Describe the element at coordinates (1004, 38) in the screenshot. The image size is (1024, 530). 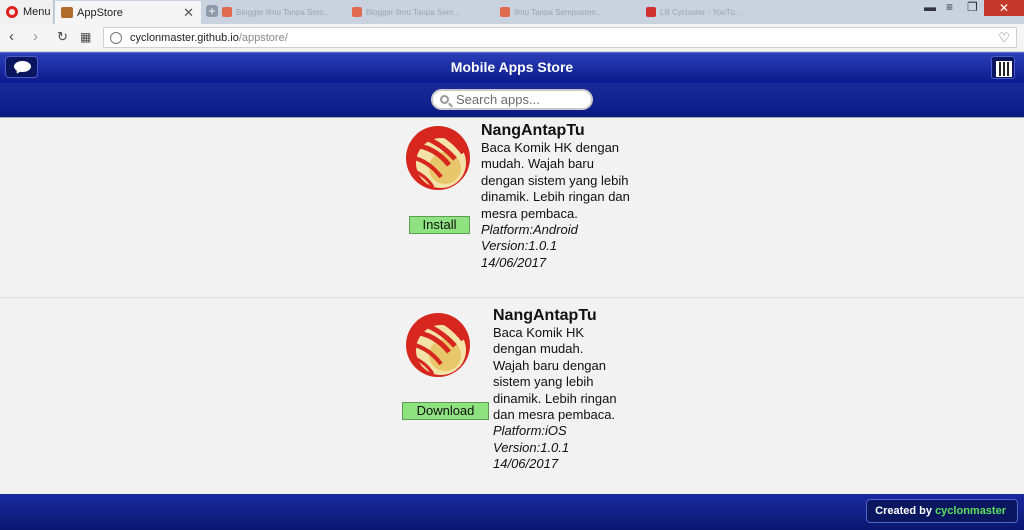
I see `heart-icon: ♡` at that location.